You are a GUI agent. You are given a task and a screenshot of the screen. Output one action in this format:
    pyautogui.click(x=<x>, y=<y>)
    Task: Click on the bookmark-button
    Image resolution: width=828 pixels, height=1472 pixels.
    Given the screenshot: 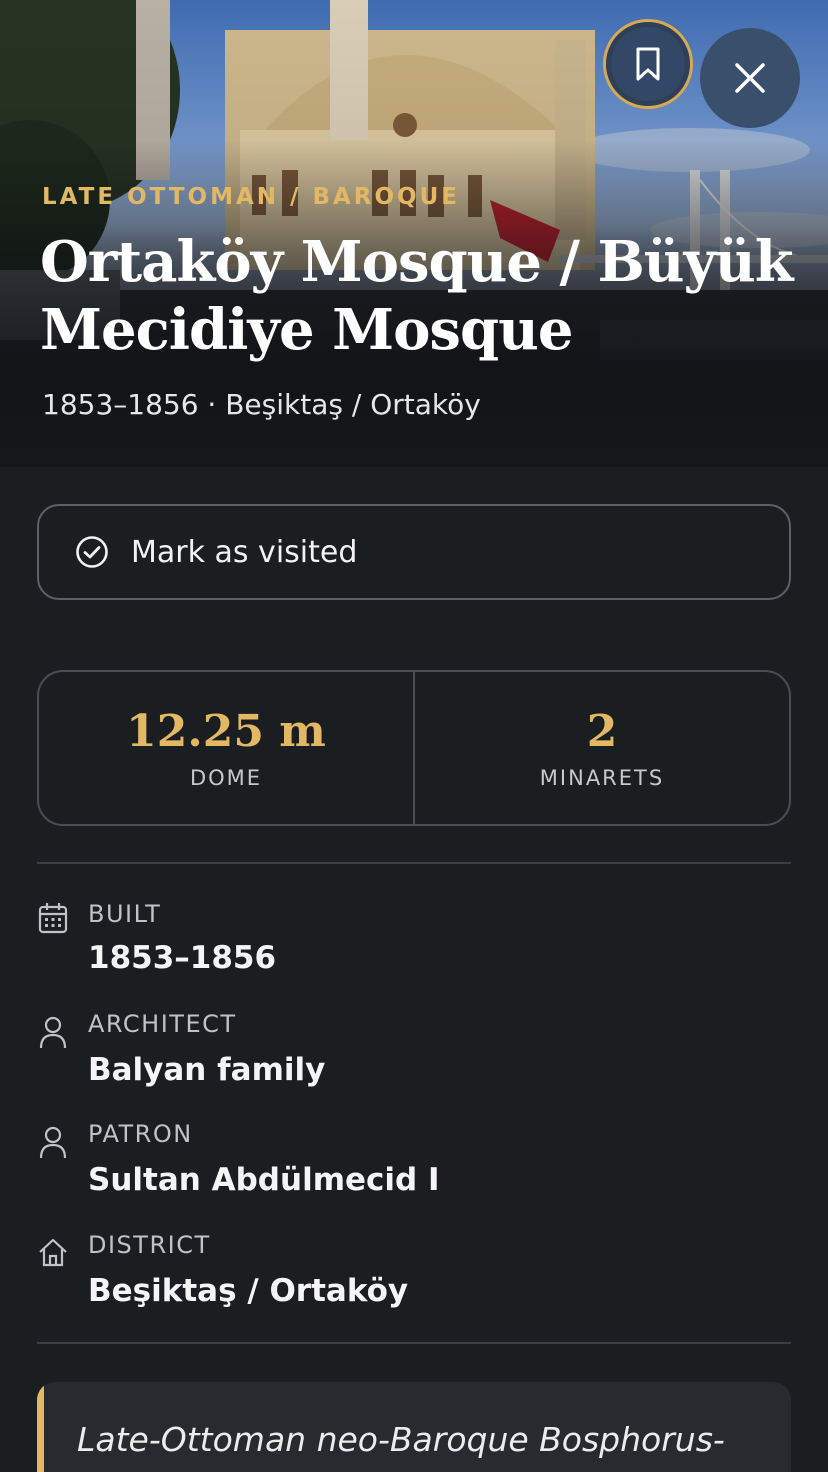 What is the action you would take?
    pyautogui.click(x=648, y=64)
    